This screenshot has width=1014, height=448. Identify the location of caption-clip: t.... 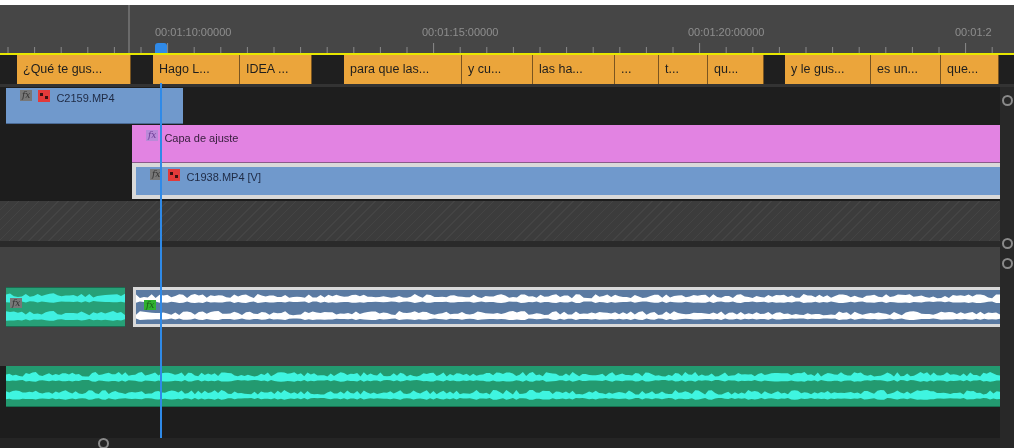
(683, 69).